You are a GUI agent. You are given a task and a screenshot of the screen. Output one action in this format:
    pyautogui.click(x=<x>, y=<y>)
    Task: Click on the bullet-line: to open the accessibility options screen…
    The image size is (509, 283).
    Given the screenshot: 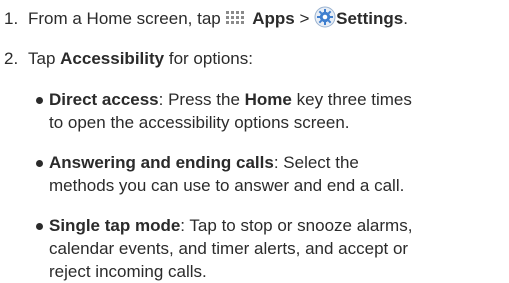 What is the action you would take?
    pyautogui.click(x=199, y=122)
    